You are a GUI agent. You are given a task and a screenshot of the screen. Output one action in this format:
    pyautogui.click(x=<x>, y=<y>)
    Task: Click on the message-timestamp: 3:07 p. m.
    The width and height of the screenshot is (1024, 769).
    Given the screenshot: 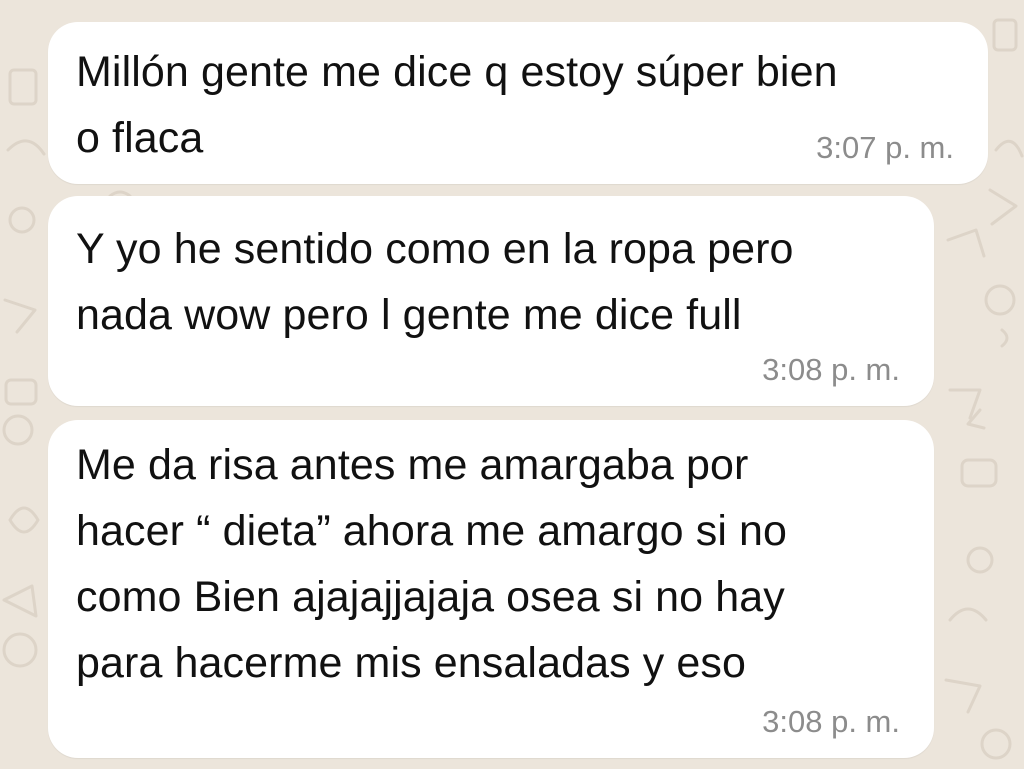 What is the action you would take?
    pyautogui.click(x=885, y=147)
    